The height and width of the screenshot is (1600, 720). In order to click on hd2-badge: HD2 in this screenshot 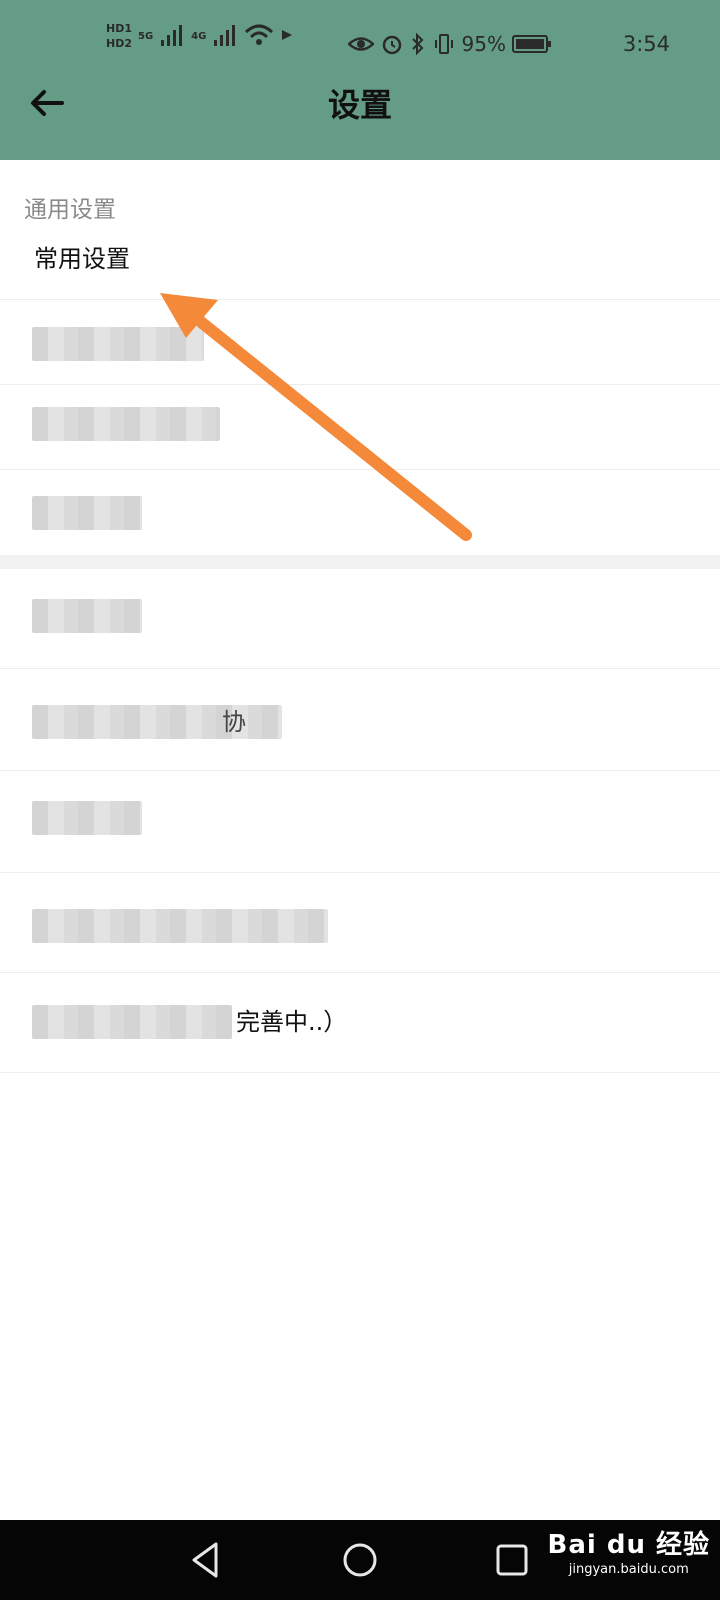, I will do `click(119, 43)`.